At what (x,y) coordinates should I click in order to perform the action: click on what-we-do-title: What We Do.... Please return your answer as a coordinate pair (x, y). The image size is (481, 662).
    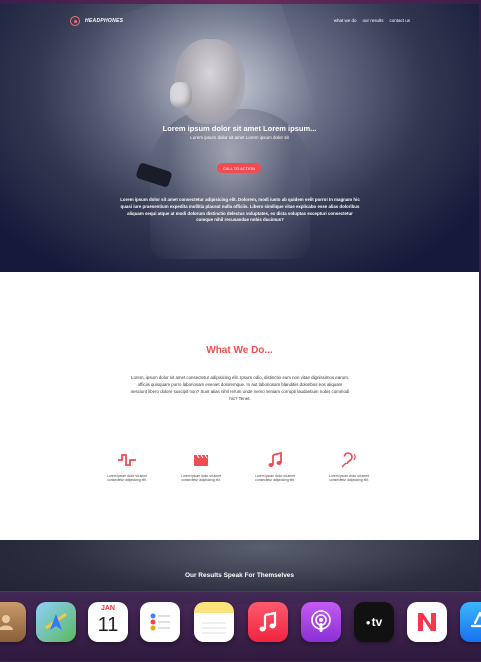
    Looking at the image, I should click on (239, 350).